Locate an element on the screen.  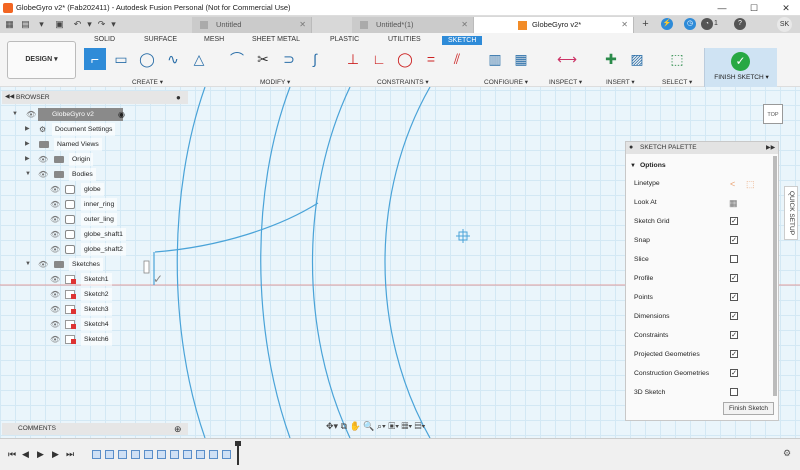
browser-sketch-item: 👁 Sketch6 is located at coordinates (59, 339).